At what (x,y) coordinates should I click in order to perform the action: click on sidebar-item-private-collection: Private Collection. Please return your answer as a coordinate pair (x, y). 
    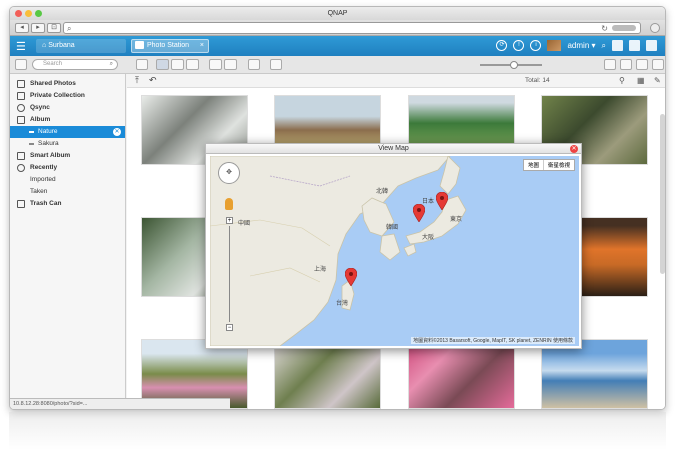
    Looking at the image, I should click on (67, 96).